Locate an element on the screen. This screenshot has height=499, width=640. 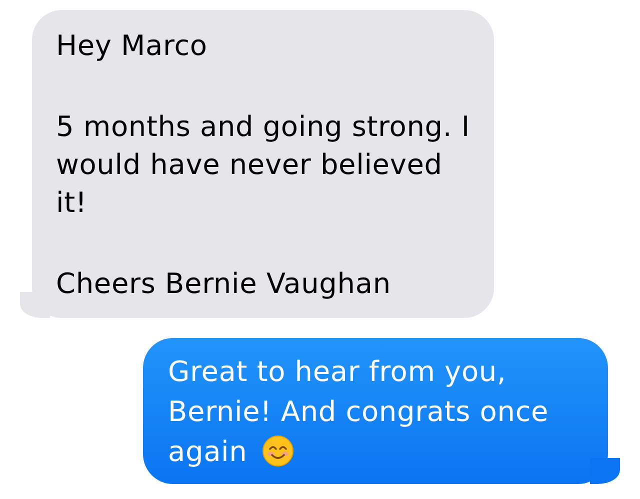
message-text: Cheers Bernie Vaughan is located at coordinates (224, 284).